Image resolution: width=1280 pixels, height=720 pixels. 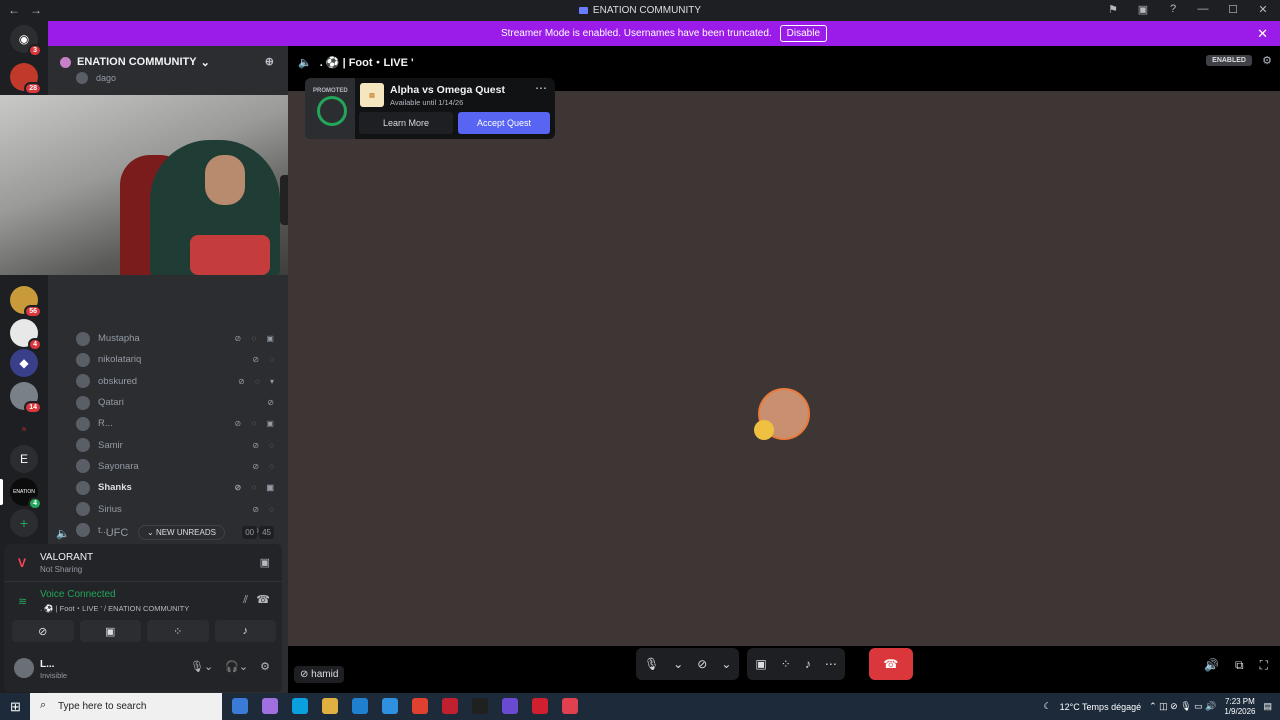 I want to click on add-member-icon: ⊕, so click(x=269, y=61).